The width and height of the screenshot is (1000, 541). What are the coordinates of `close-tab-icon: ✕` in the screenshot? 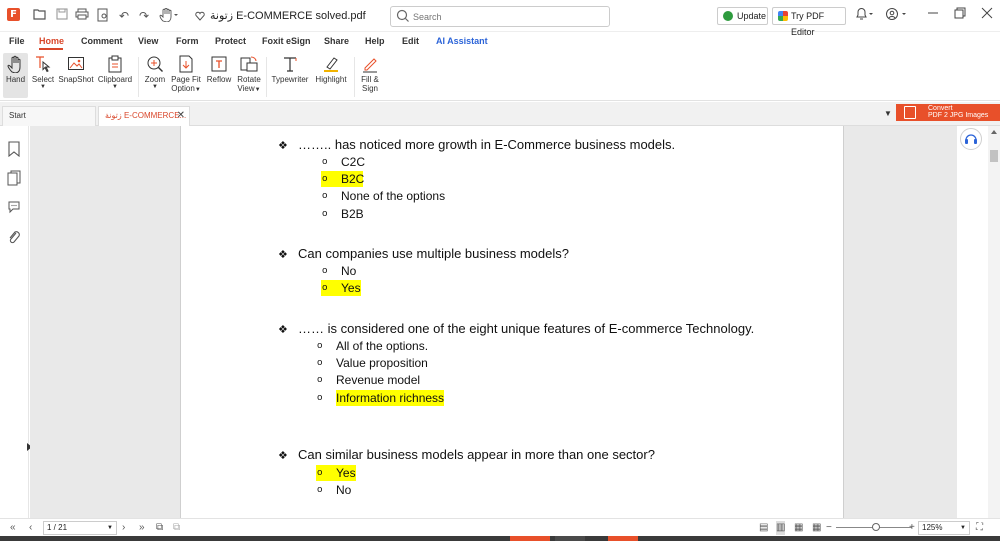 It's located at (181, 116).